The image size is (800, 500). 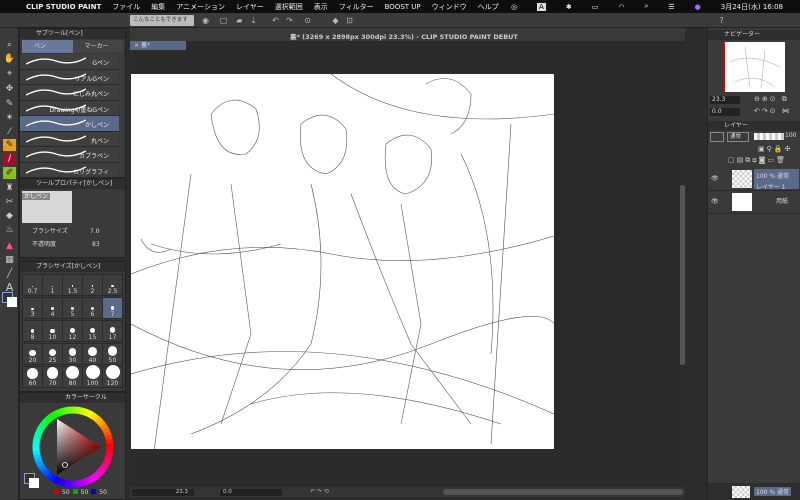 What do you see at coordinates (253, 20) in the screenshot?
I see `save-icon: ⤓` at bounding box center [253, 20].